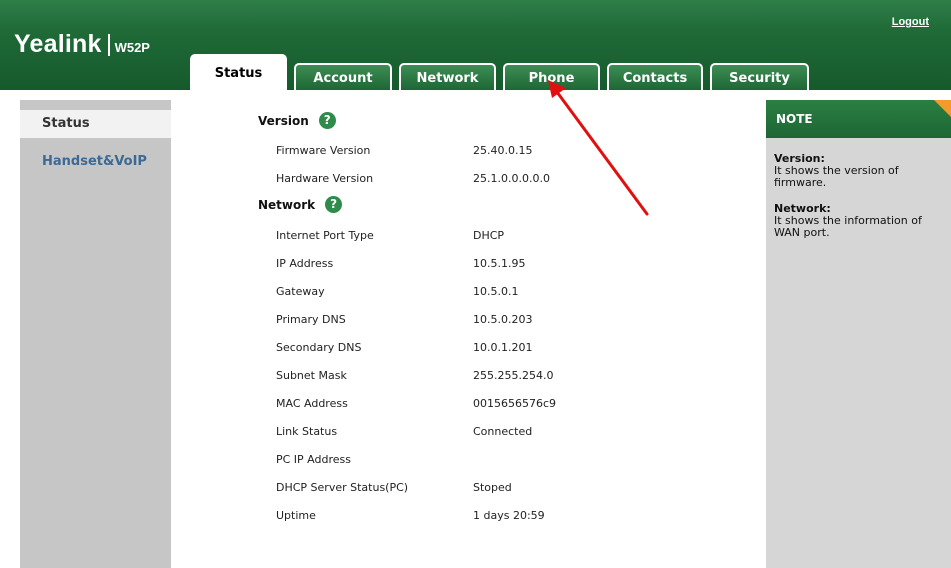 The height and width of the screenshot is (568, 951). What do you see at coordinates (513, 375) in the screenshot?
I see `subnet-mask-value: 255.255.254.0` at bounding box center [513, 375].